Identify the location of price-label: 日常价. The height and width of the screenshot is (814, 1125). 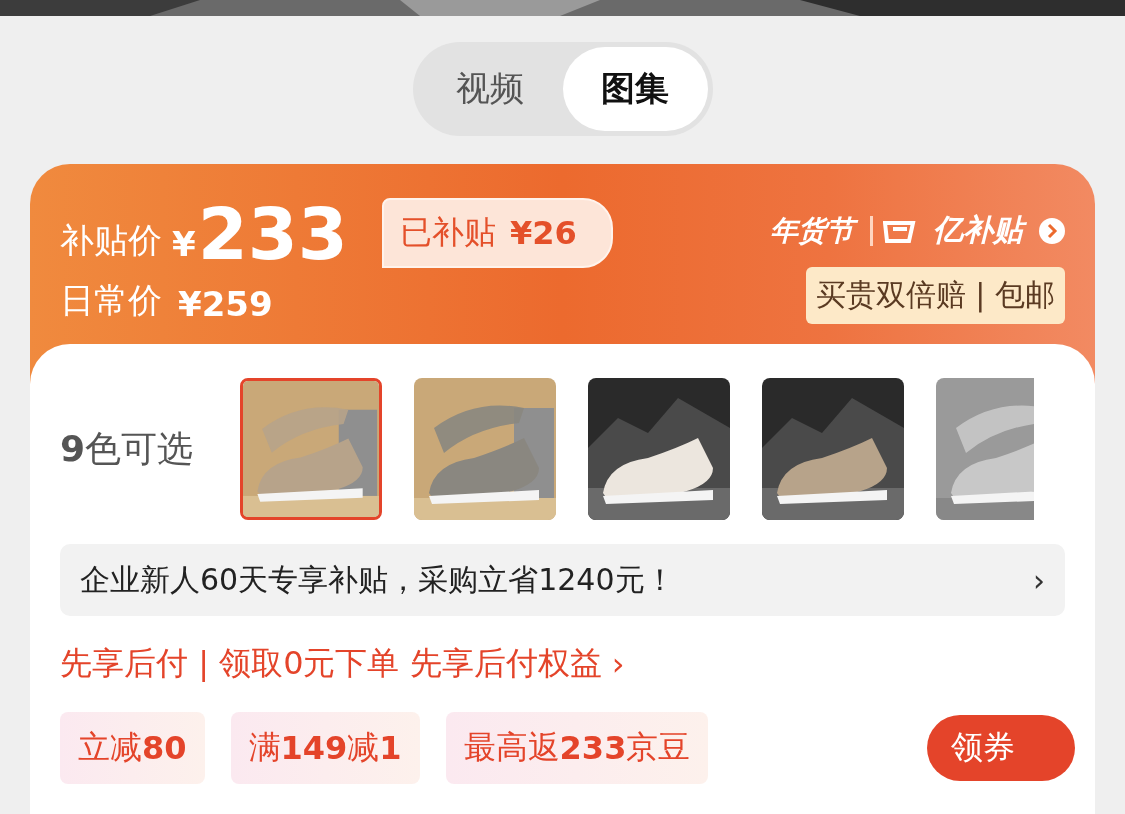
(111, 300).